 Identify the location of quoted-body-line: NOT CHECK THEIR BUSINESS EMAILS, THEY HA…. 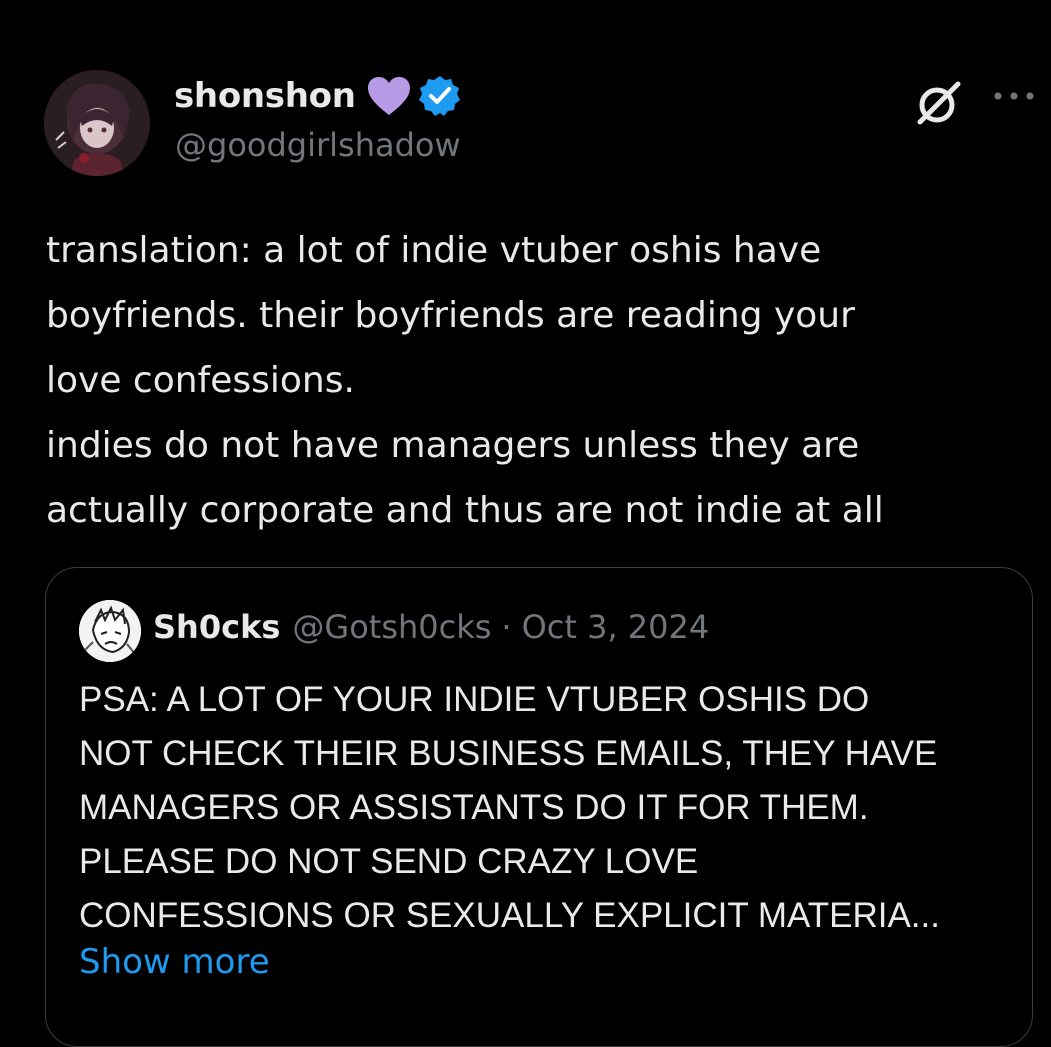
(508, 753).